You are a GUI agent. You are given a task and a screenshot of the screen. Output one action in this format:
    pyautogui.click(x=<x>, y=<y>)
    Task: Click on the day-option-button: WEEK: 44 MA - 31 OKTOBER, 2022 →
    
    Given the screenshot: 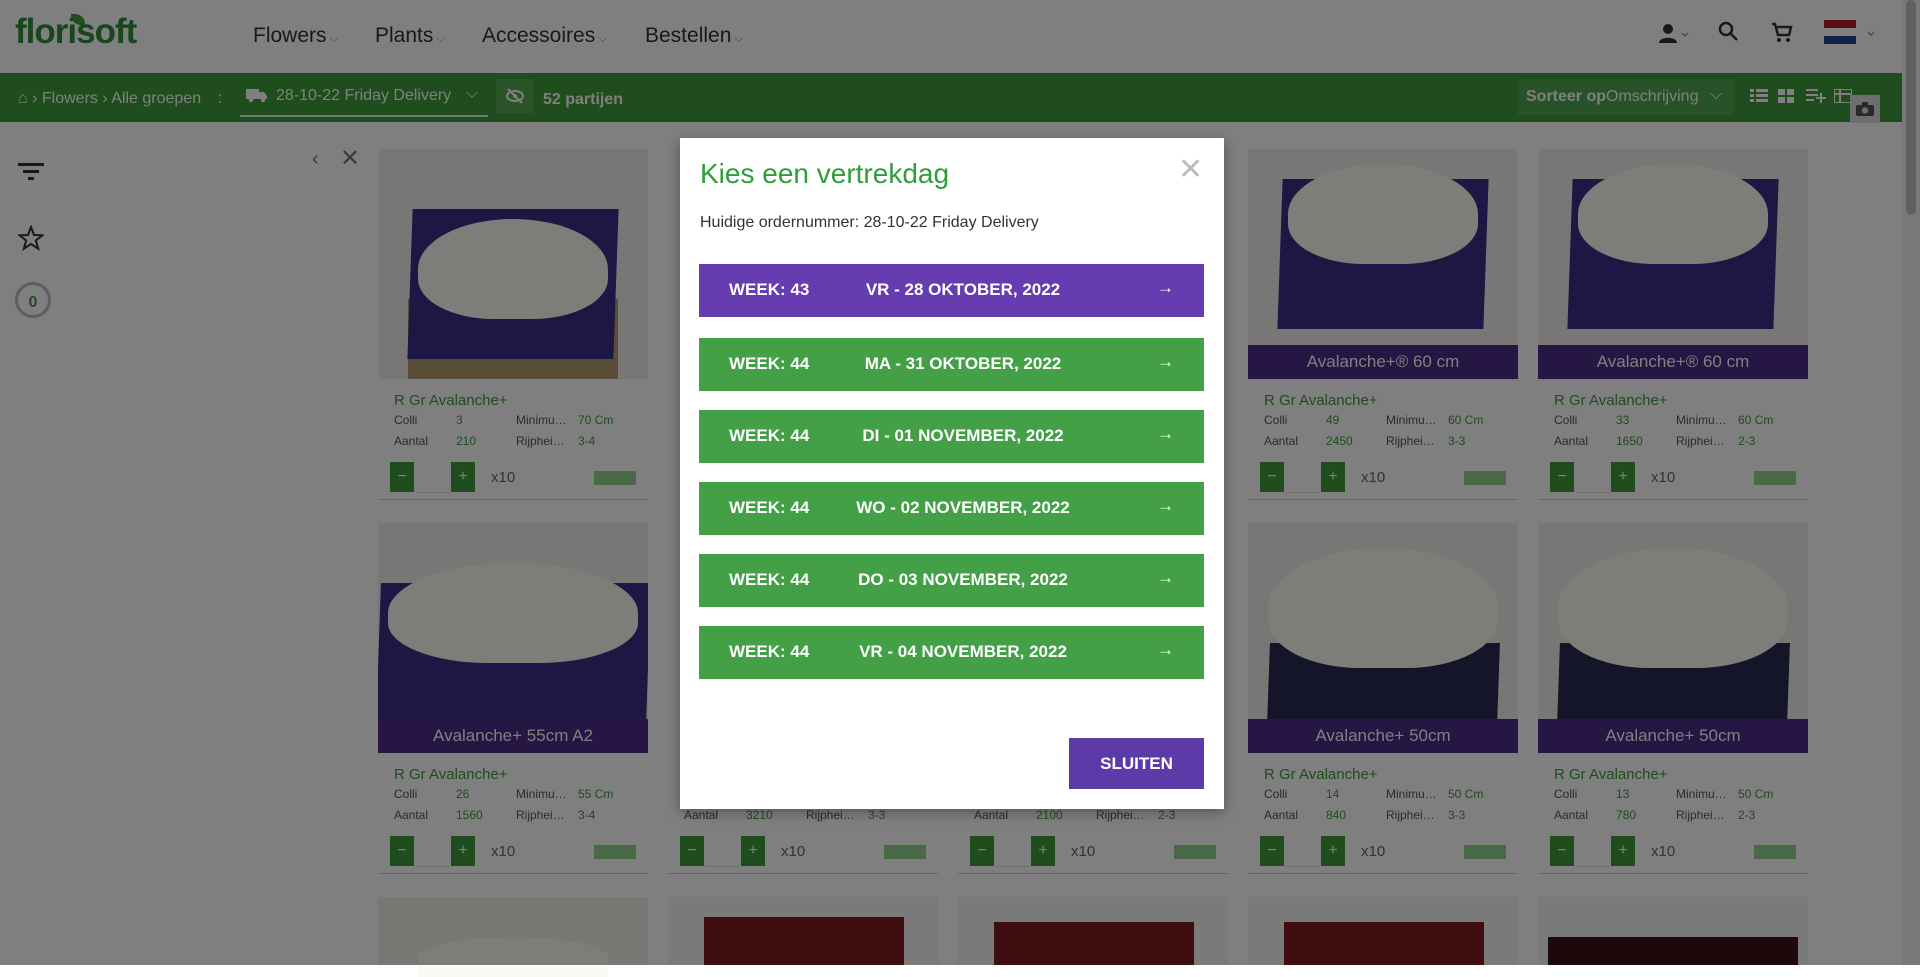 What is the action you would take?
    pyautogui.click(x=951, y=364)
    